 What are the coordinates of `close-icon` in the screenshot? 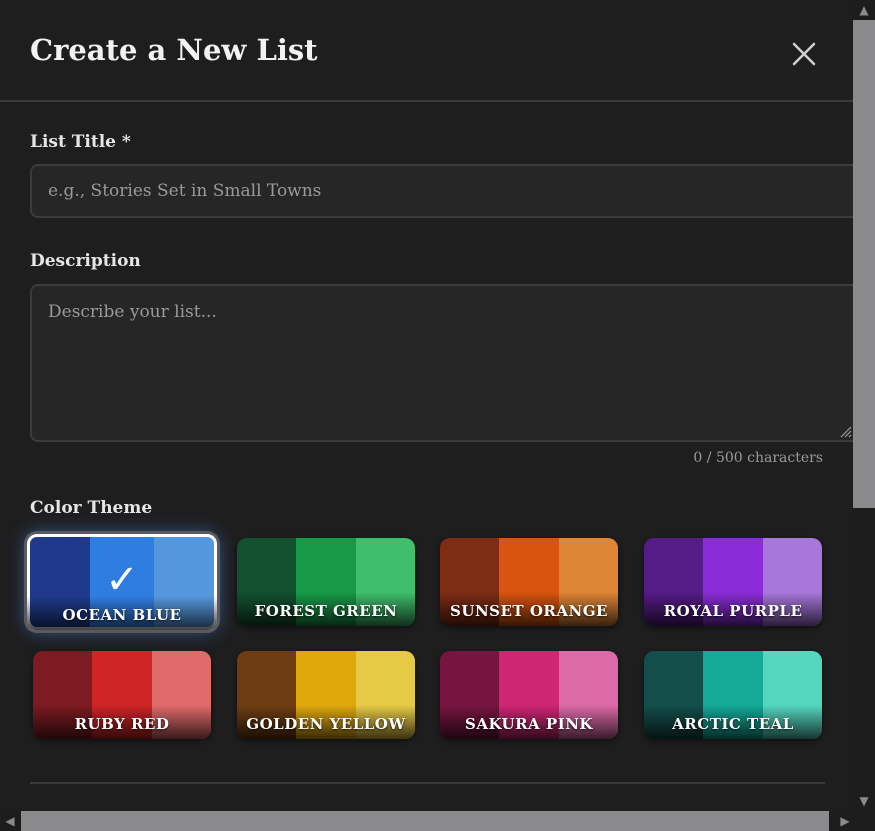 It's located at (804, 54).